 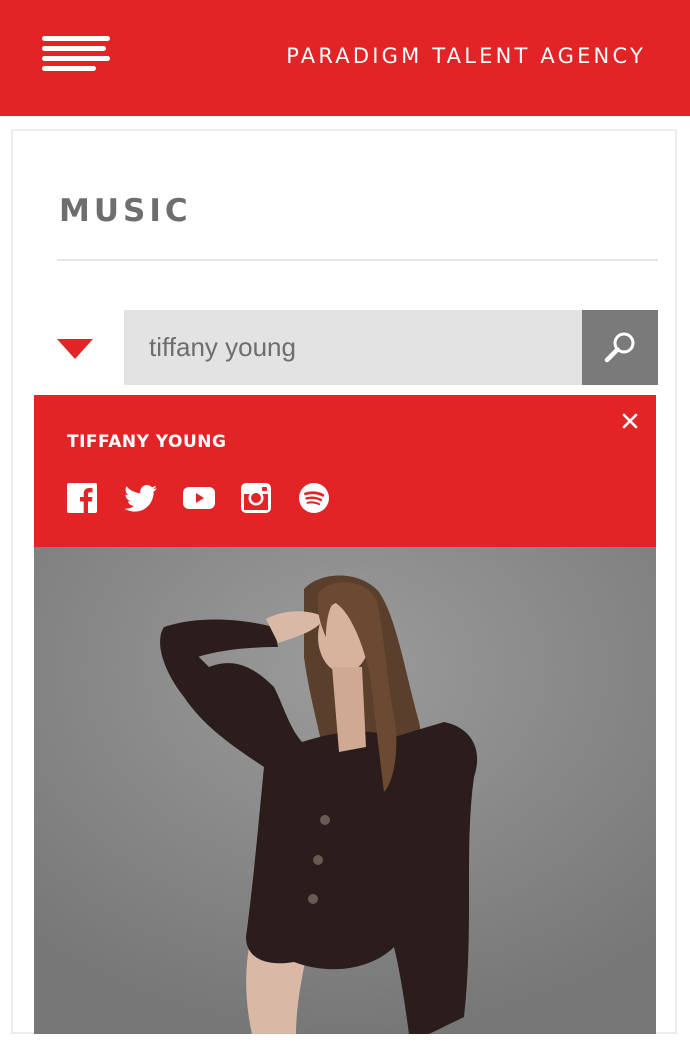 What do you see at coordinates (83, 499) in the screenshot?
I see `facebook-icon` at bounding box center [83, 499].